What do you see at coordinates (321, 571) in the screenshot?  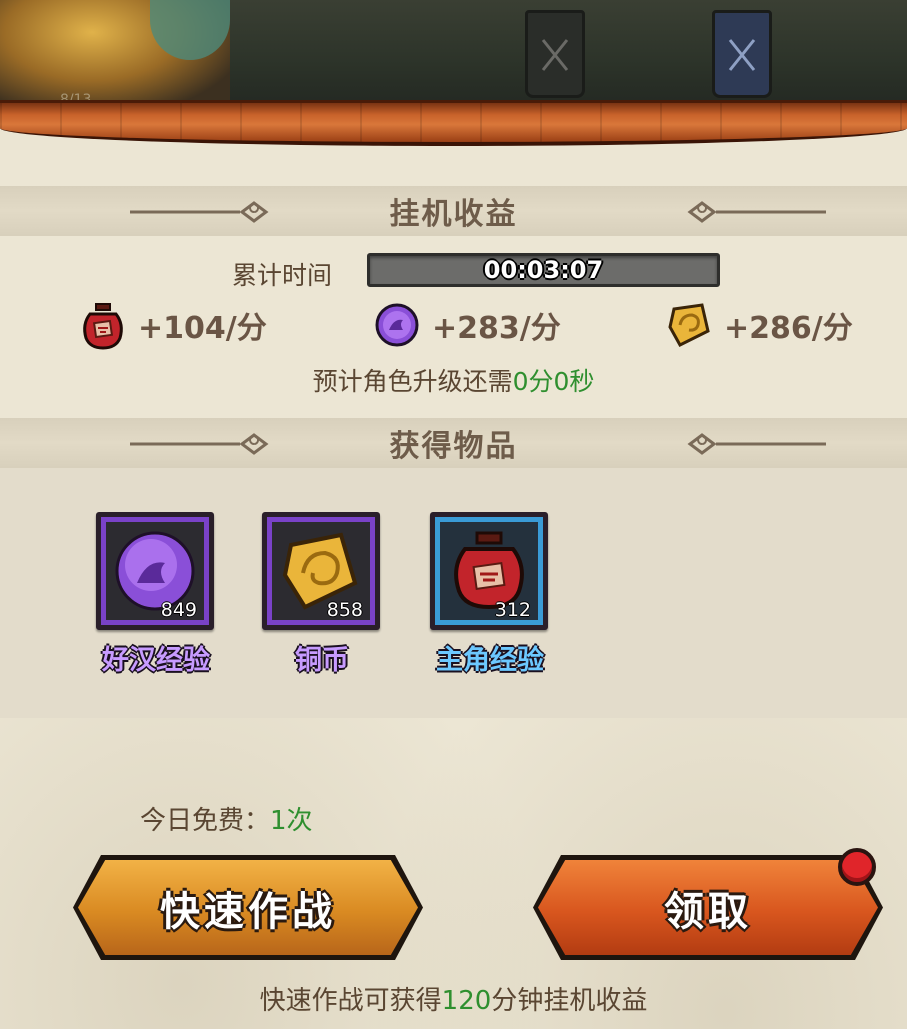 I see `item-frame: 858` at bounding box center [321, 571].